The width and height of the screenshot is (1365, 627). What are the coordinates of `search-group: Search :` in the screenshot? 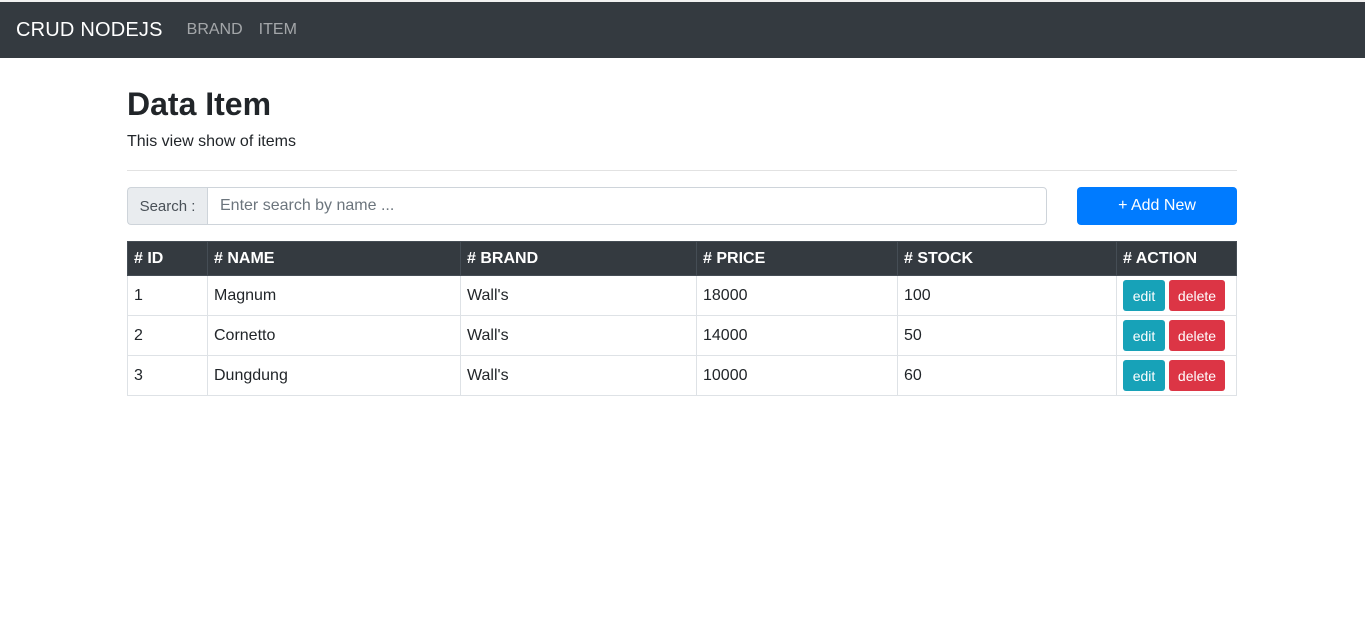 It's located at (587, 206).